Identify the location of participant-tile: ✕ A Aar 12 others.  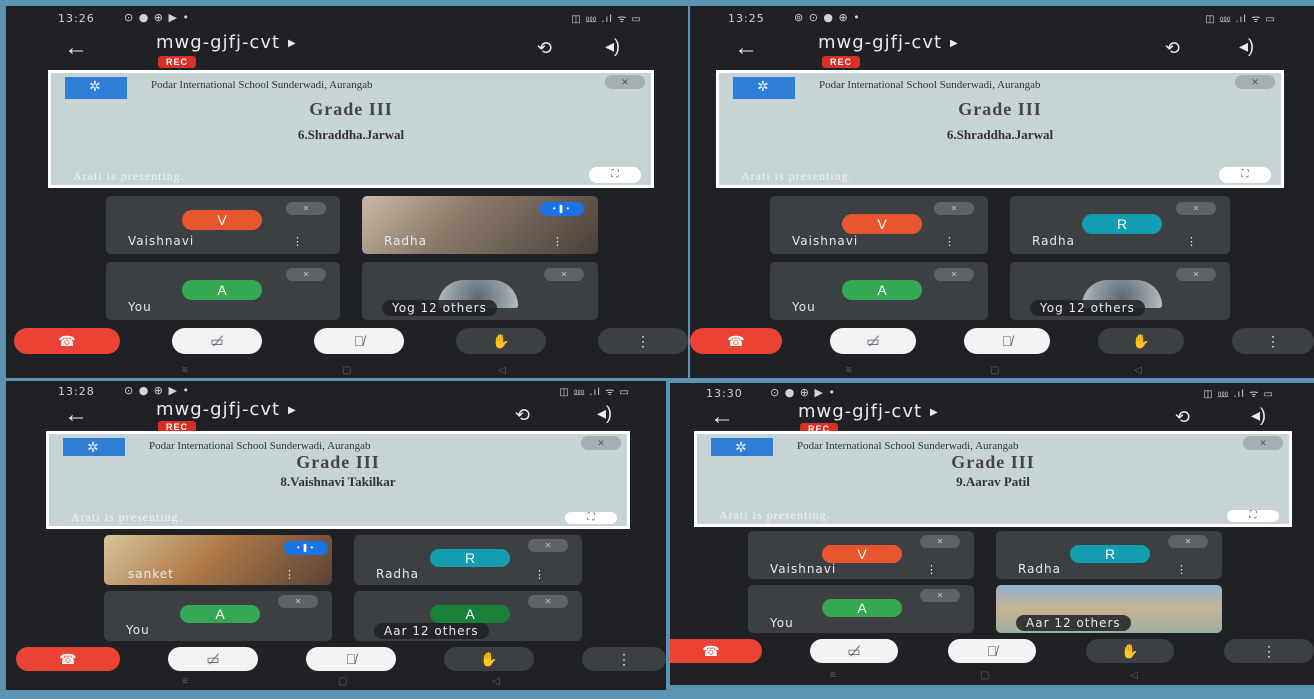
(468, 616).